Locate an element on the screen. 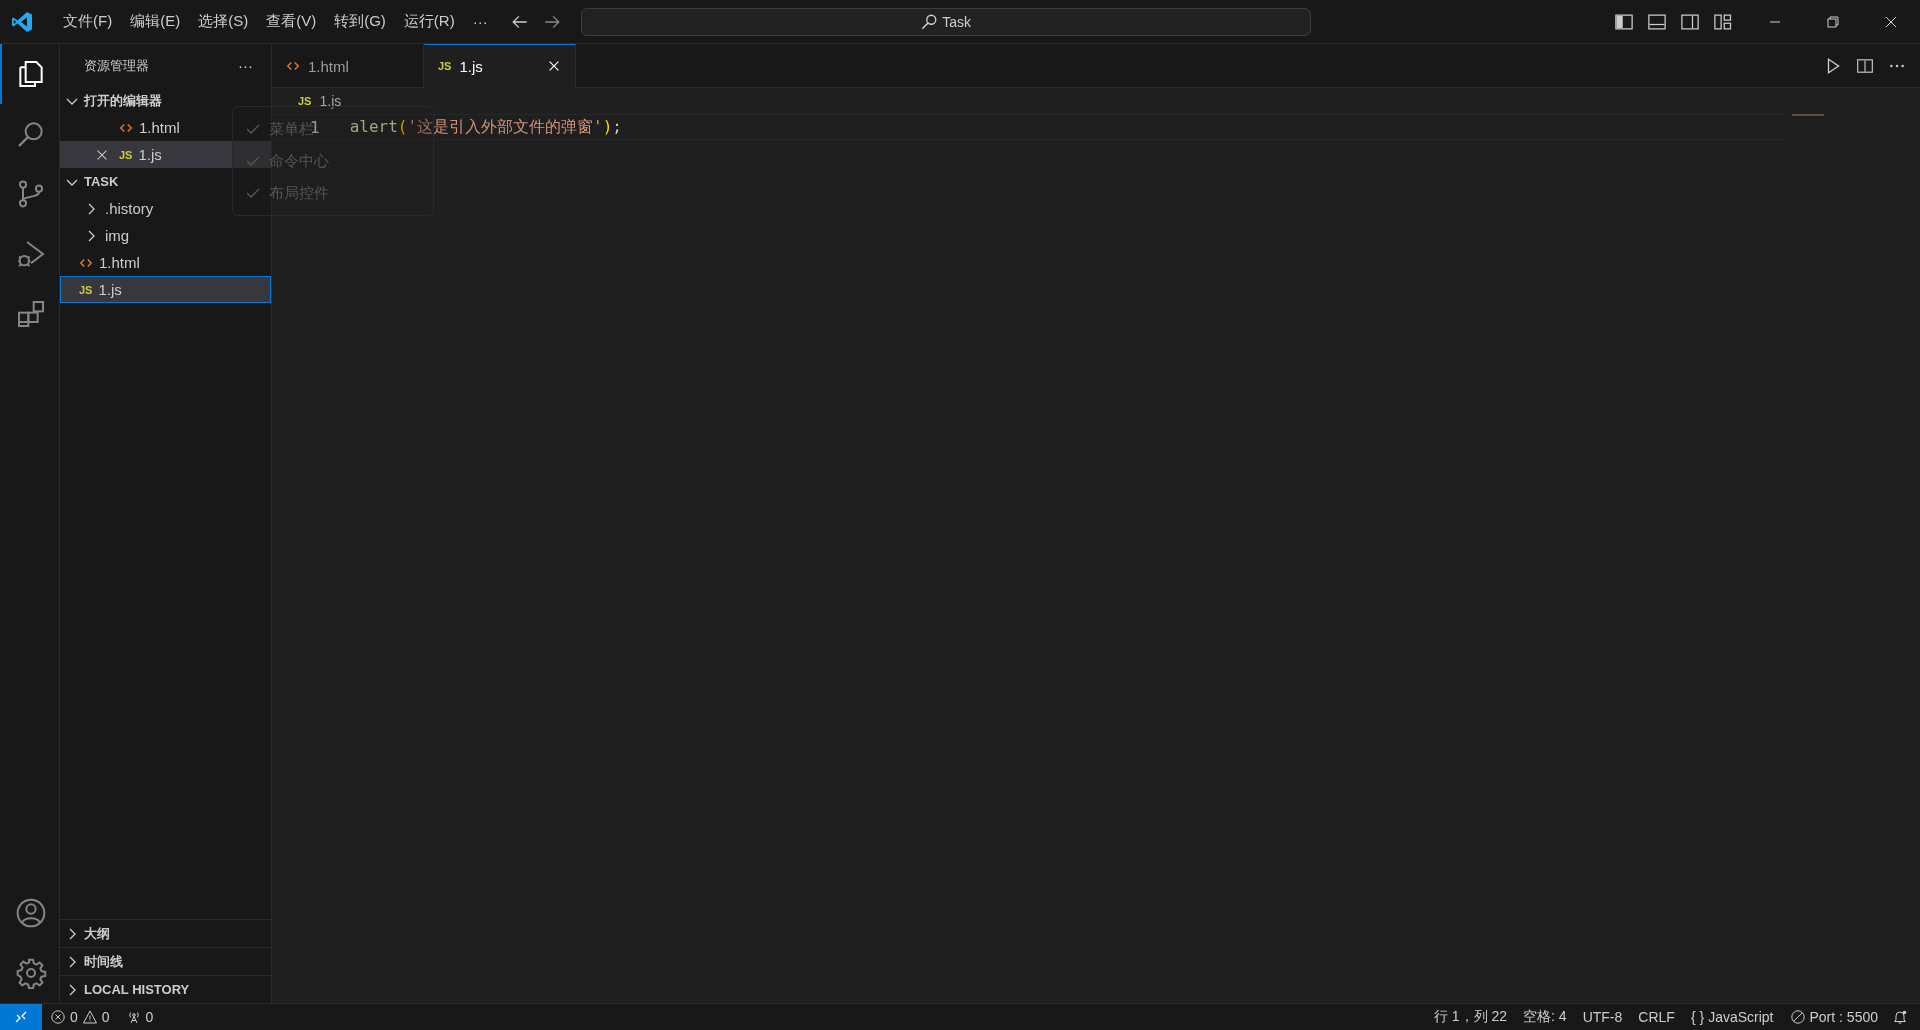 The image size is (1920, 1030). menu-item: 选择(S) is located at coordinates (223, 21).